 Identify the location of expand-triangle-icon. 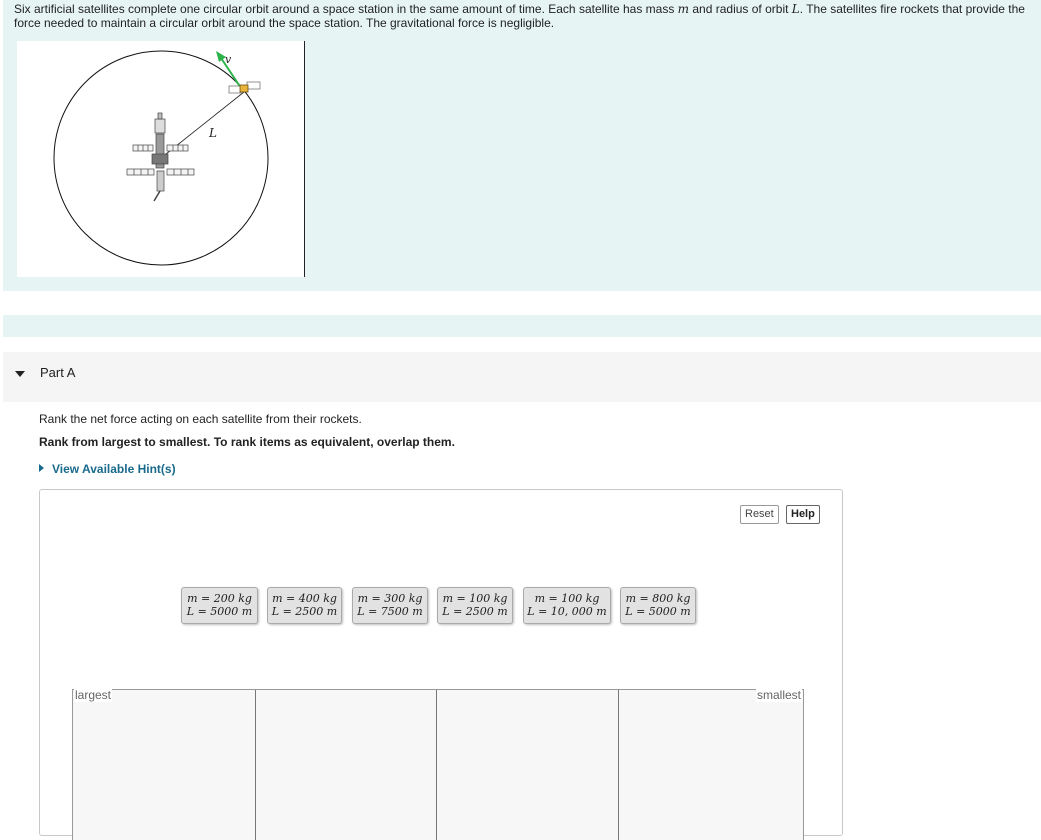
(41, 468).